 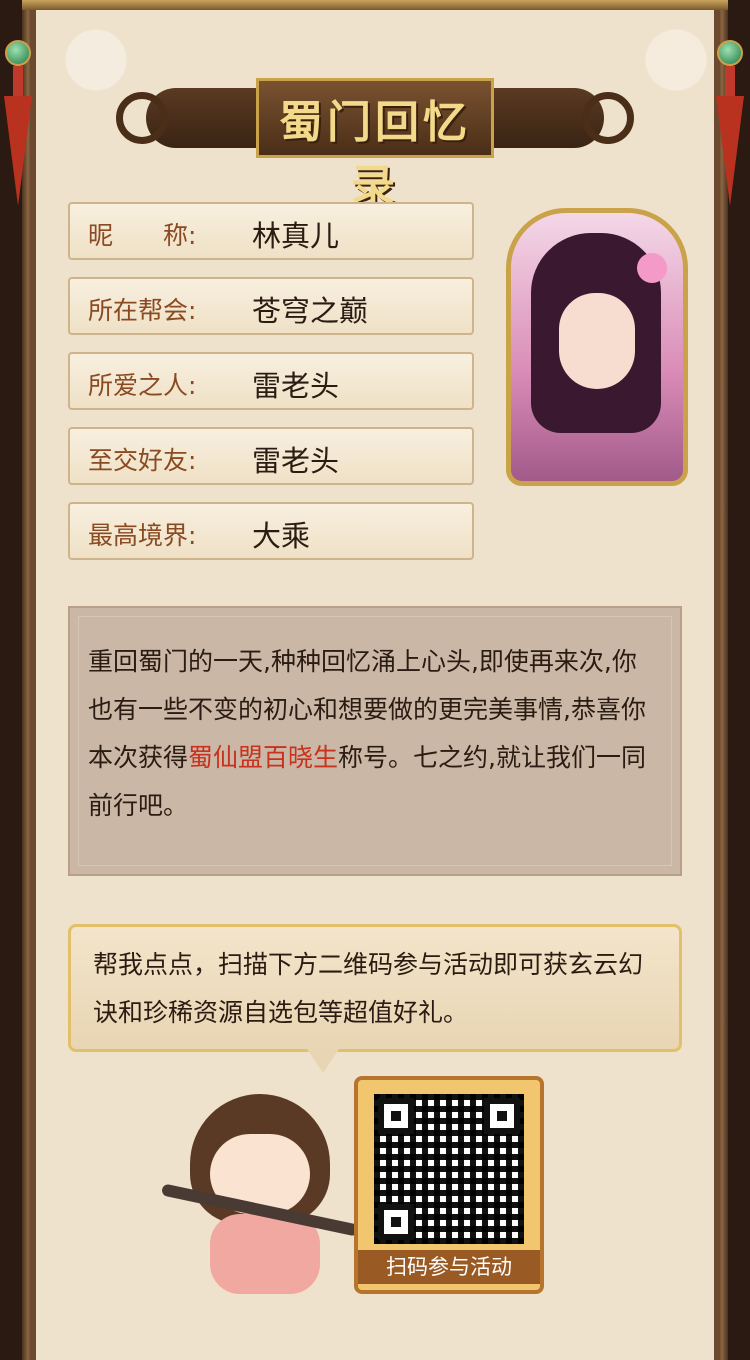 I want to click on title-banner: 蜀门回忆录, so click(x=375, y=142).